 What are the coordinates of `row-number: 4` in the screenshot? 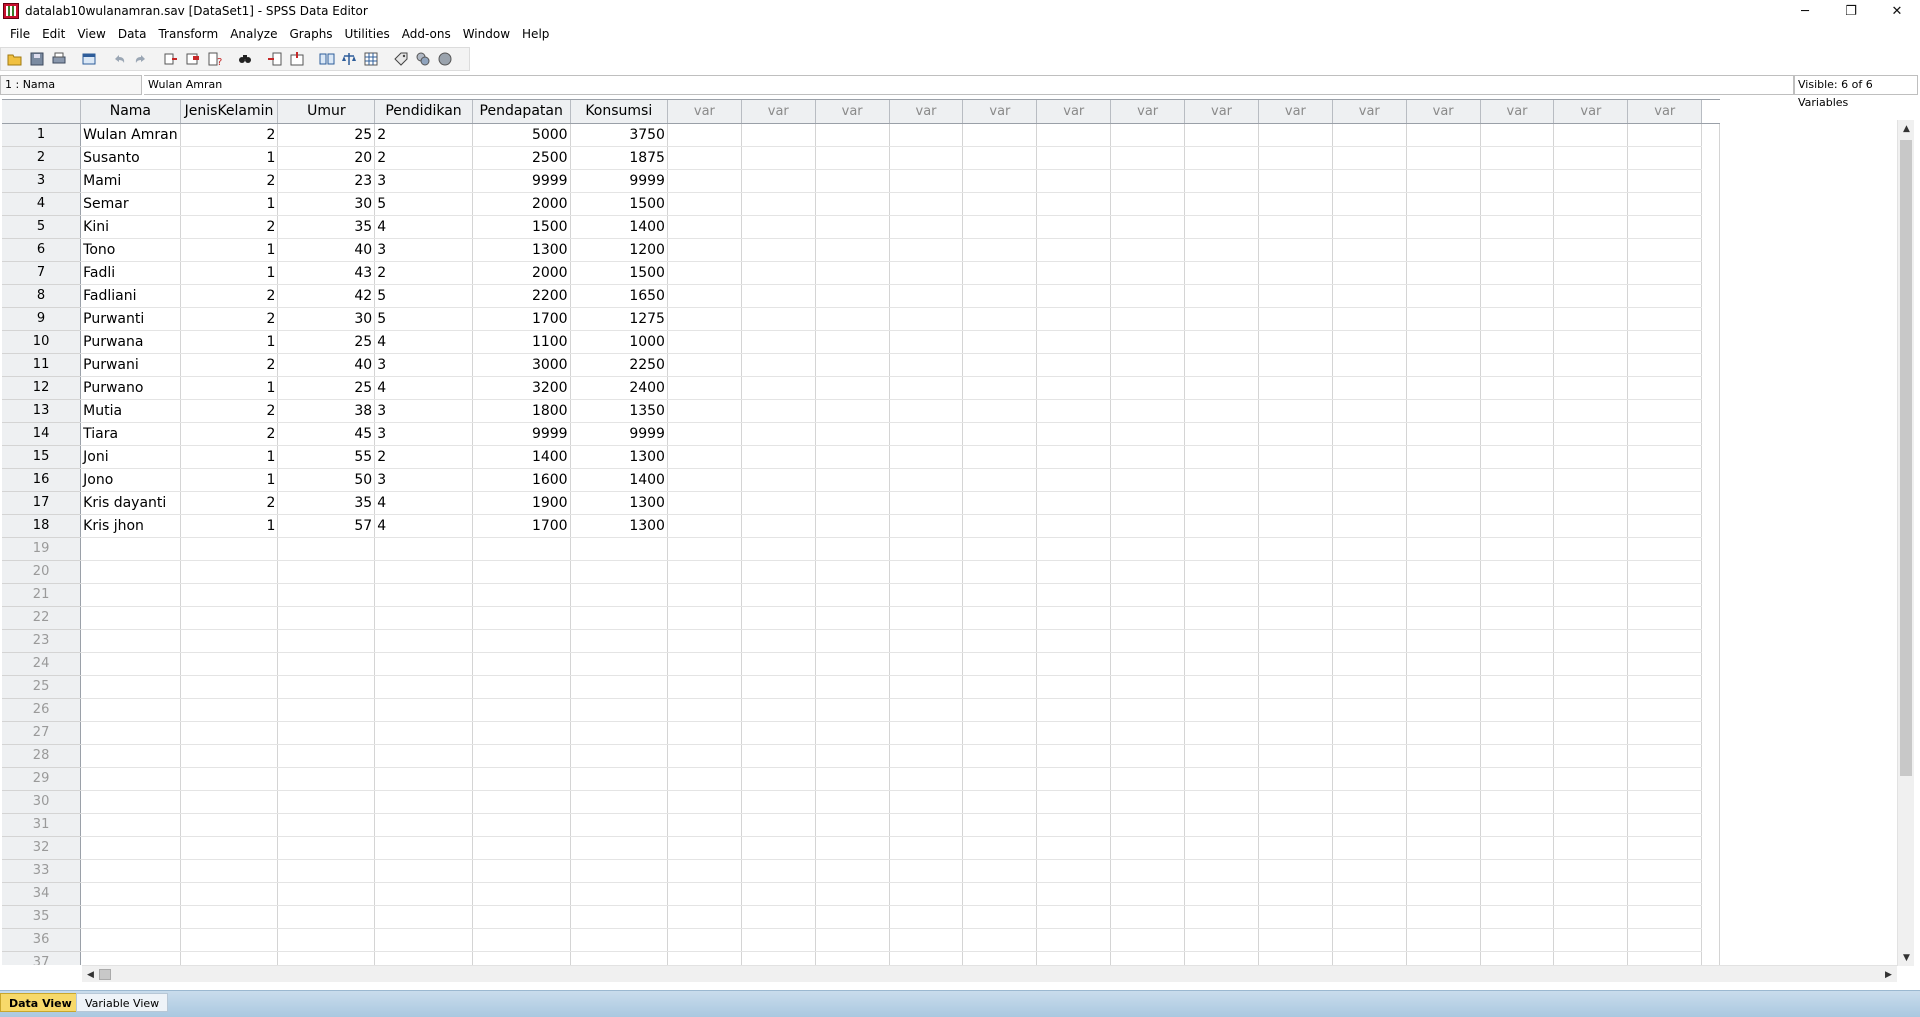 It's located at (42, 204).